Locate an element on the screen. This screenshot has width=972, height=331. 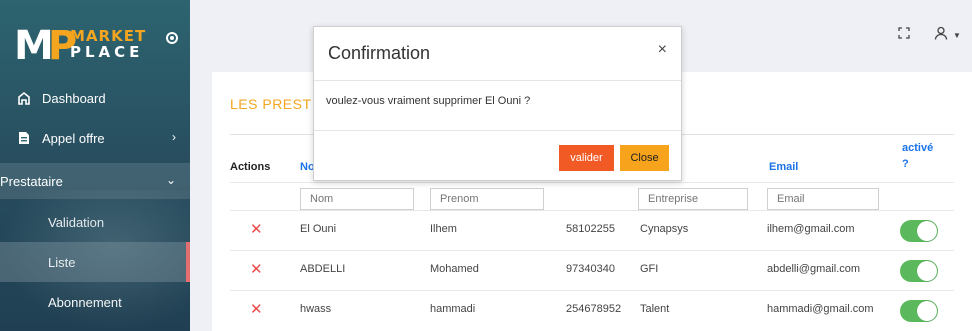
user-icon is located at coordinates (941, 33).